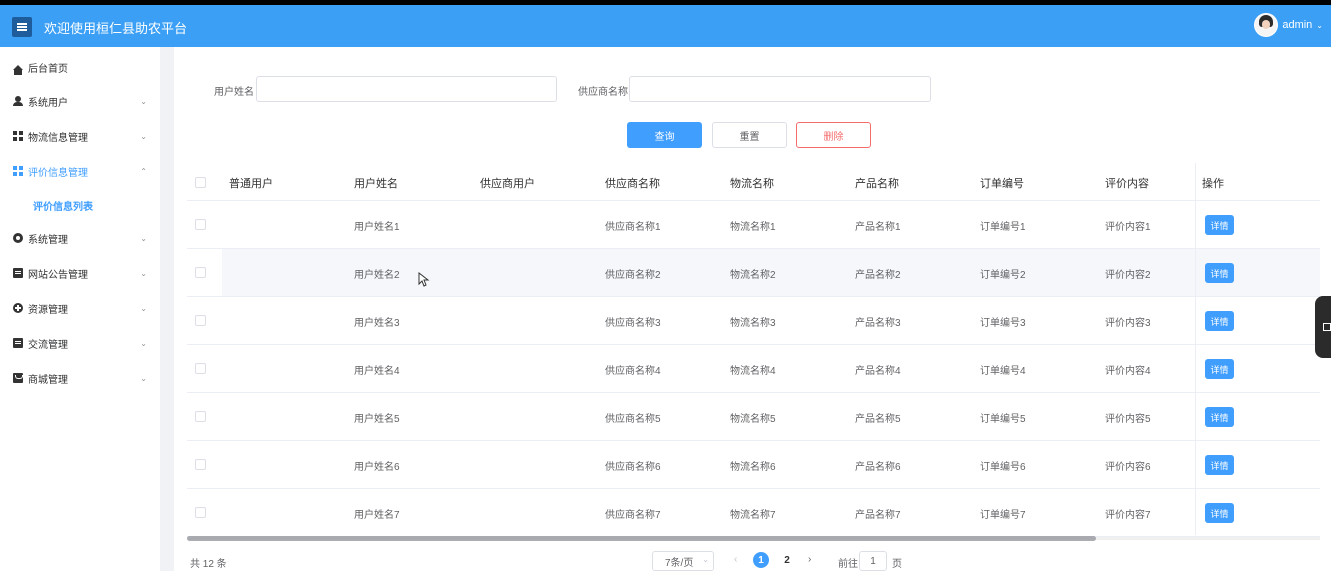 This screenshot has height=571, width=1331. Describe the element at coordinates (48, 103) in the screenshot. I see `sidebar-item-label: 系统用户` at that location.